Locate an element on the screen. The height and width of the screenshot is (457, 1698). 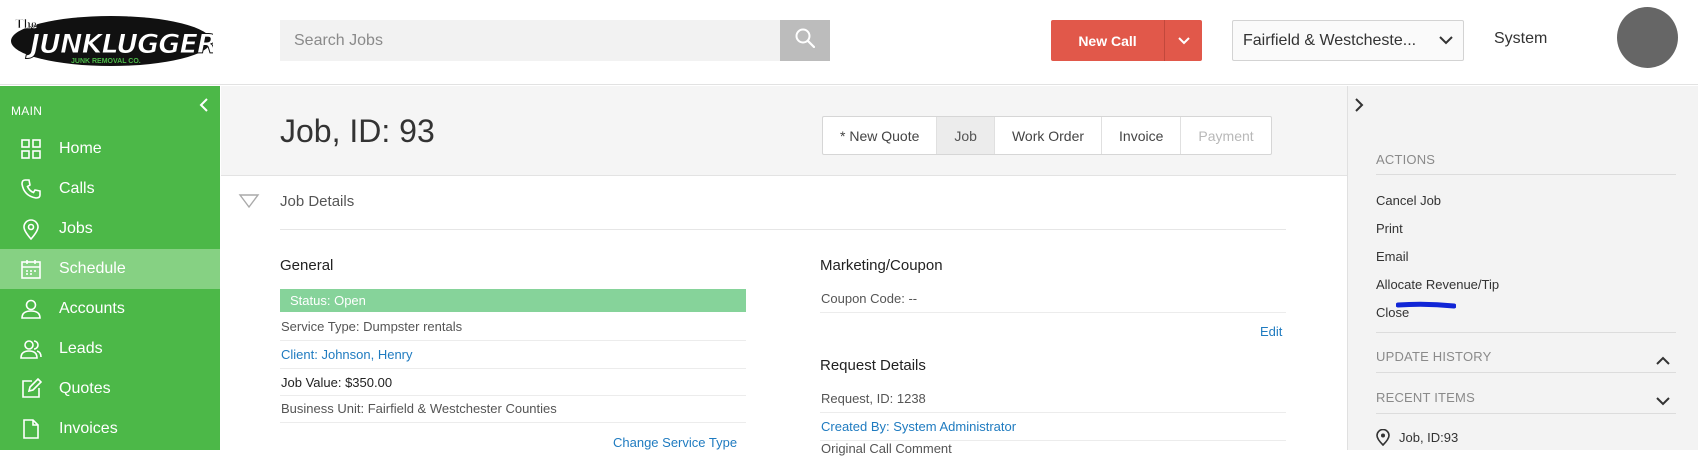
client-link: Client: Johnson, Henry is located at coordinates (347, 354).